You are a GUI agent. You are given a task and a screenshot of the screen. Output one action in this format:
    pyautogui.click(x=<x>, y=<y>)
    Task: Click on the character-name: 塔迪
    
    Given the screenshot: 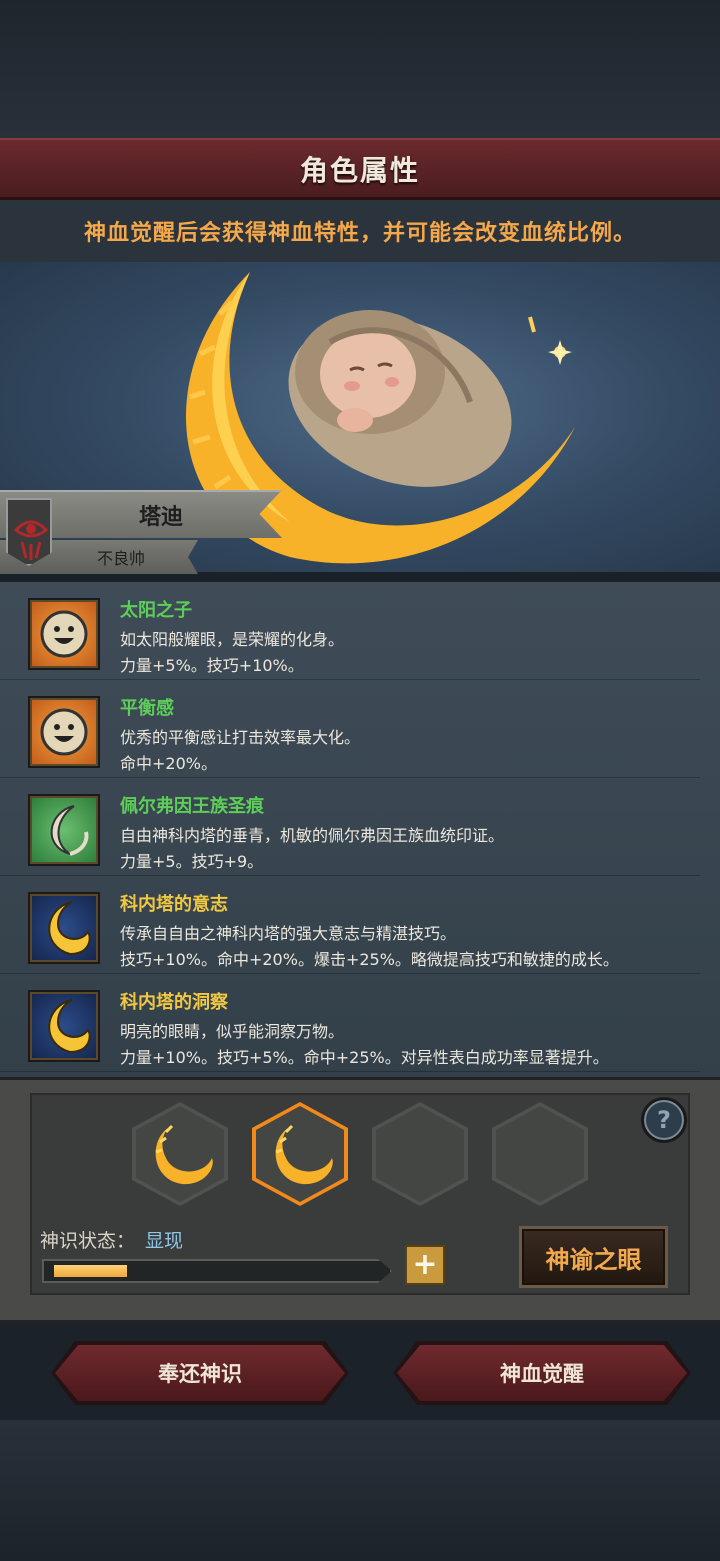 What is the action you would take?
    pyautogui.click(x=160, y=517)
    